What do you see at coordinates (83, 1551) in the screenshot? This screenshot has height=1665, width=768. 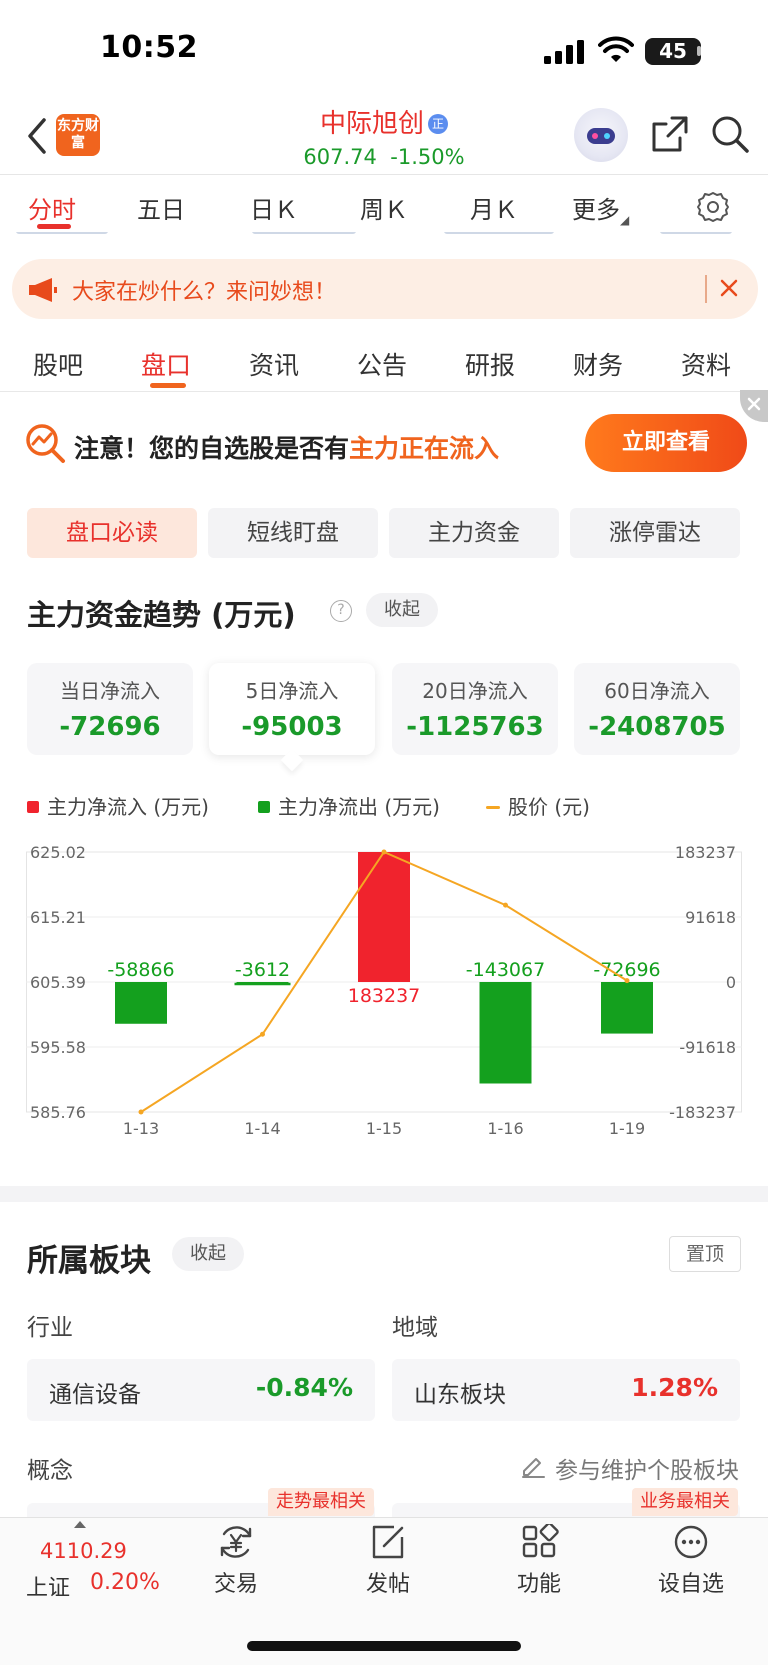 I see `index-value: 4110.29` at bounding box center [83, 1551].